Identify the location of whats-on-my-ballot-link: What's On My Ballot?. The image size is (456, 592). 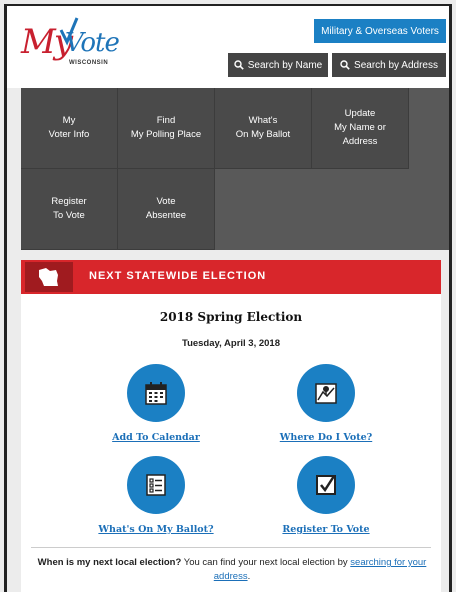
(156, 529).